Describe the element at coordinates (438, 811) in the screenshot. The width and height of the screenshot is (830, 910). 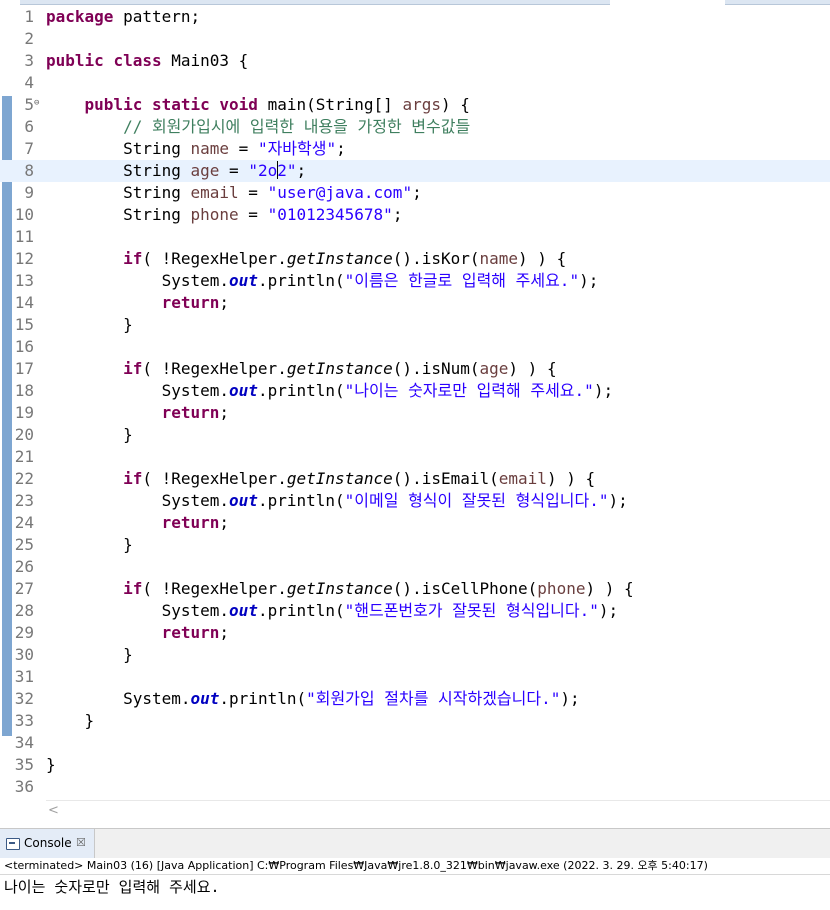
I see `horizontal-scrollbar: <` at that location.